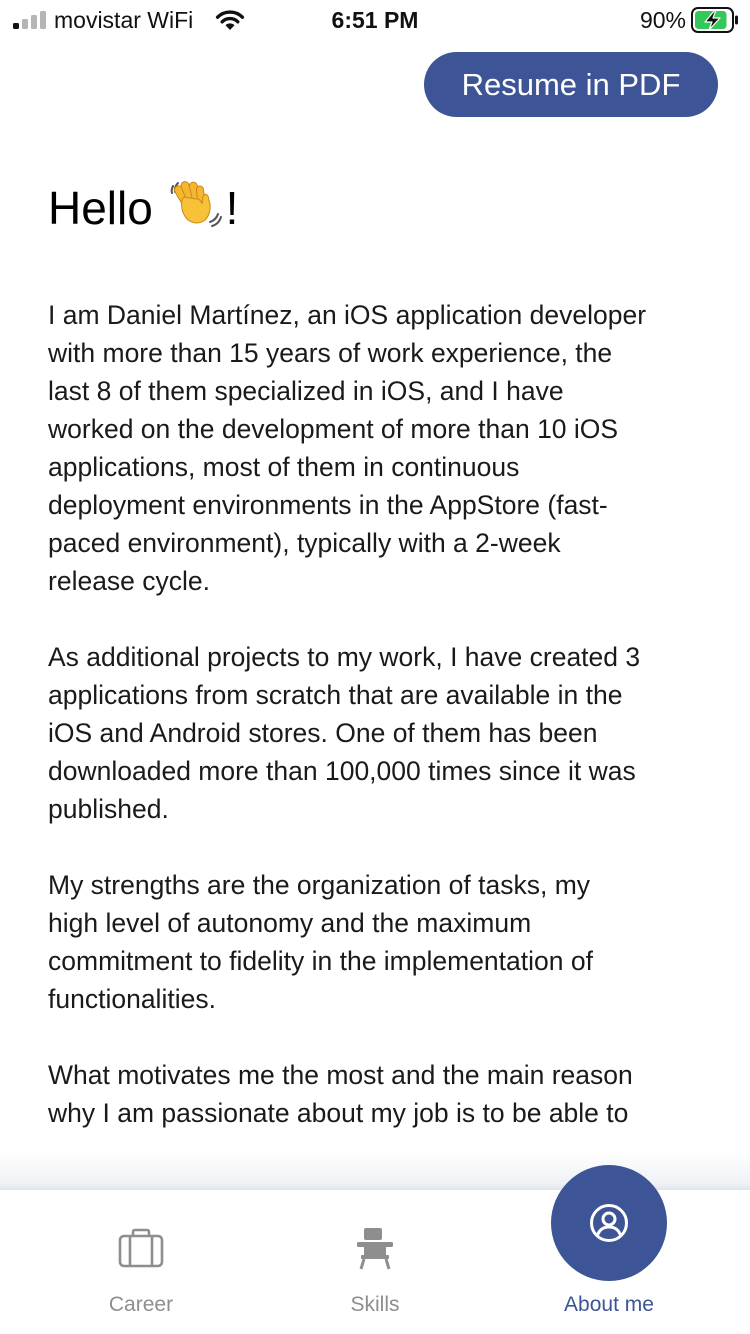 This screenshot has height=1334, width=750. I want to click on school-desk-icon, so click(375, 1249).